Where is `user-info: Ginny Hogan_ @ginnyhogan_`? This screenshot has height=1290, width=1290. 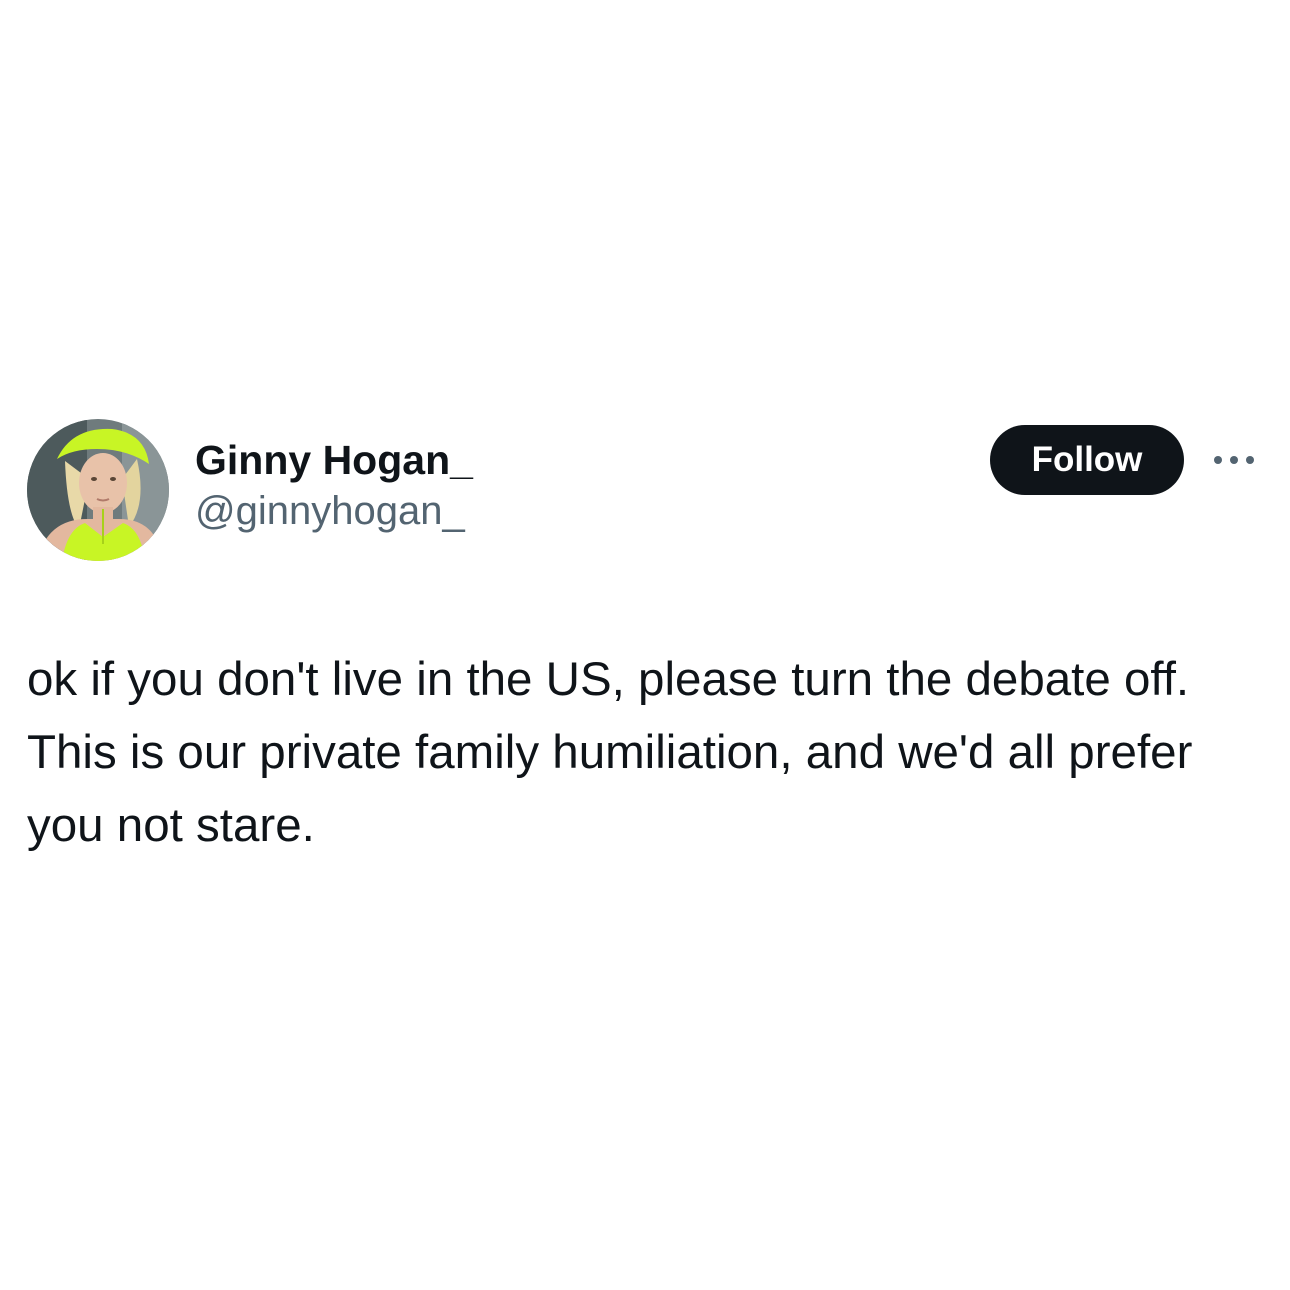
user-info: Ginny Hogan_ @ginnyhogan_ is located at coordinates (334, 485).